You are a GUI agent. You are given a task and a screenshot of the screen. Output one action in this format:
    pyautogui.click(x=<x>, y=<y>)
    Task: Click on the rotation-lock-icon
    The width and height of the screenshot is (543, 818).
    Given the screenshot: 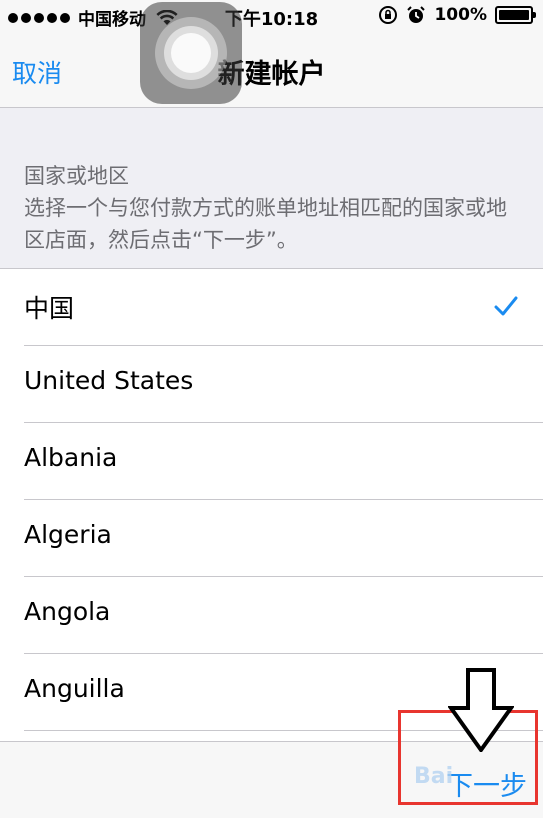 What is the action you would take?
    pyautogui.click(x=388, y=15)
    